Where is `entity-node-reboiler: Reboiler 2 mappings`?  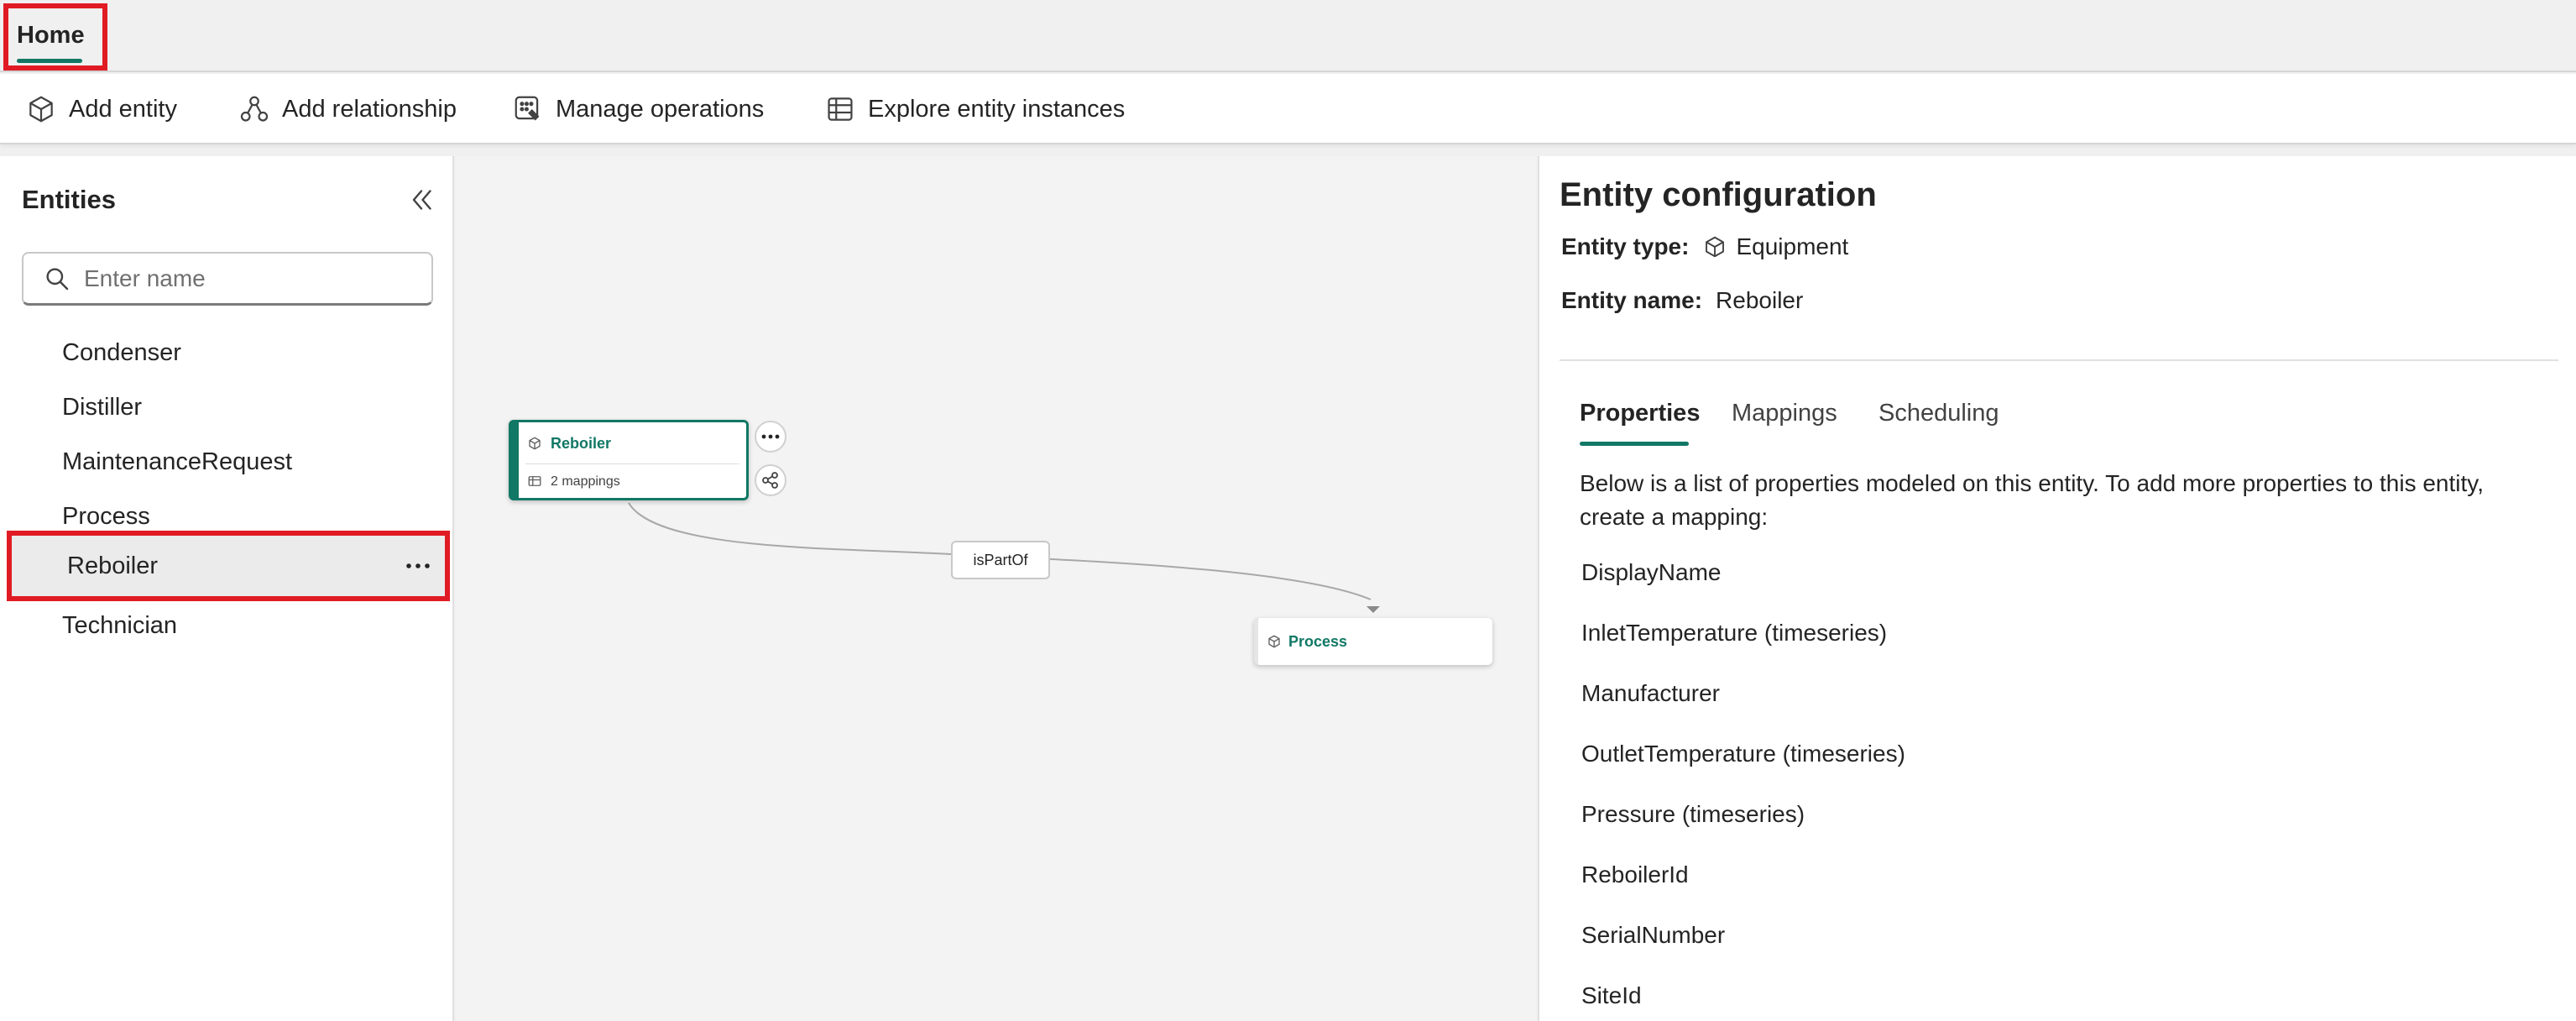
entity-node-reboiler: Reboiler 2 mappings is located at coordinates (629, 460).